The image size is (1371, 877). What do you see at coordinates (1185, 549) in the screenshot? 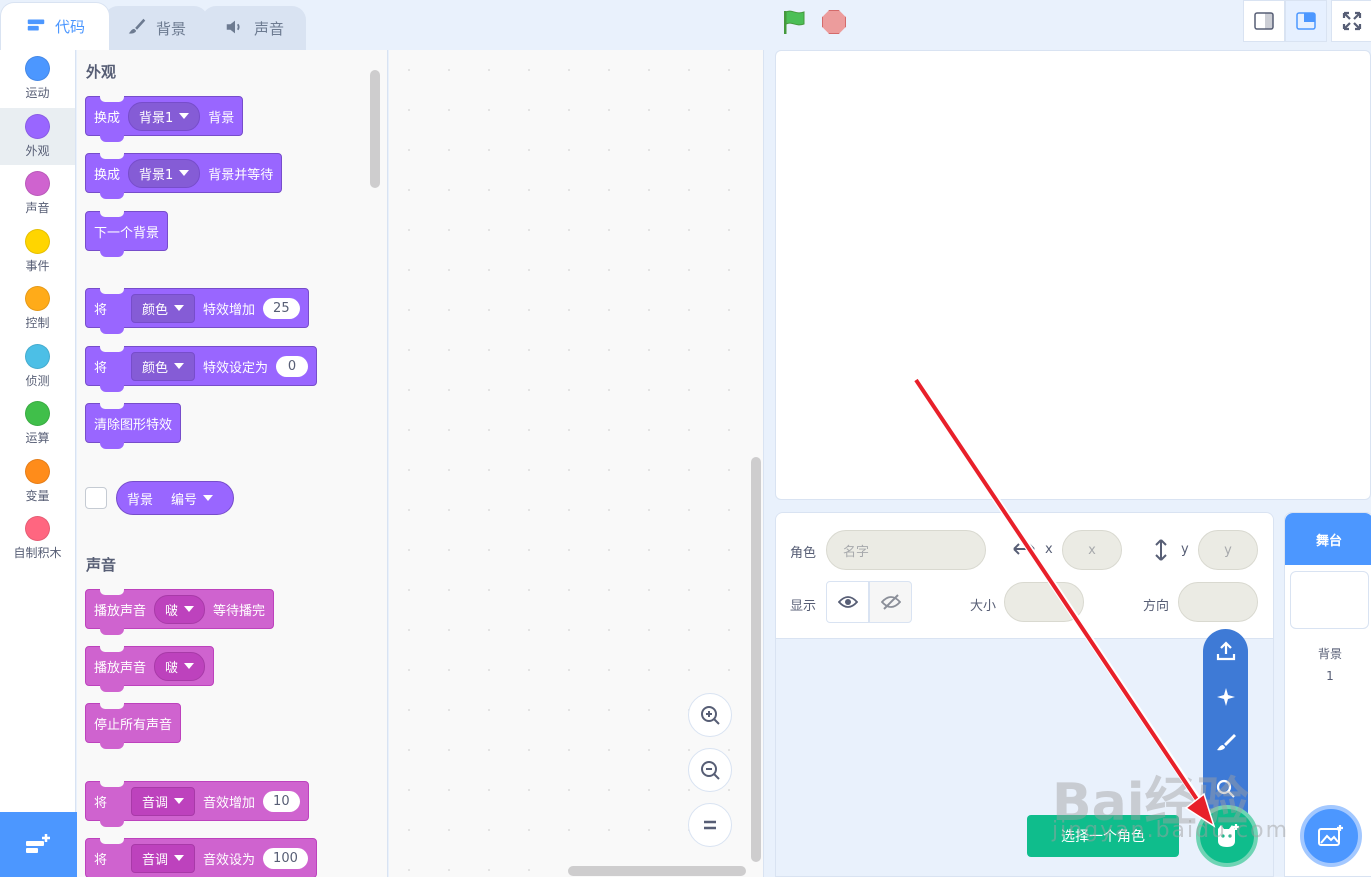
I see `y-label: y` at bounding box center [1185, 549].